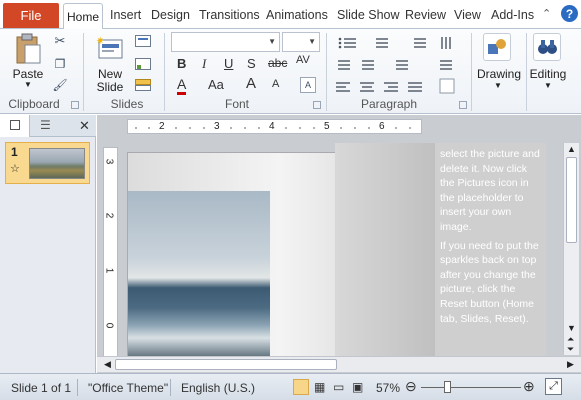 The width and height of the screenshot is (581, 400). I want to click on clipboard-launcher-icon, so click(75, 105).